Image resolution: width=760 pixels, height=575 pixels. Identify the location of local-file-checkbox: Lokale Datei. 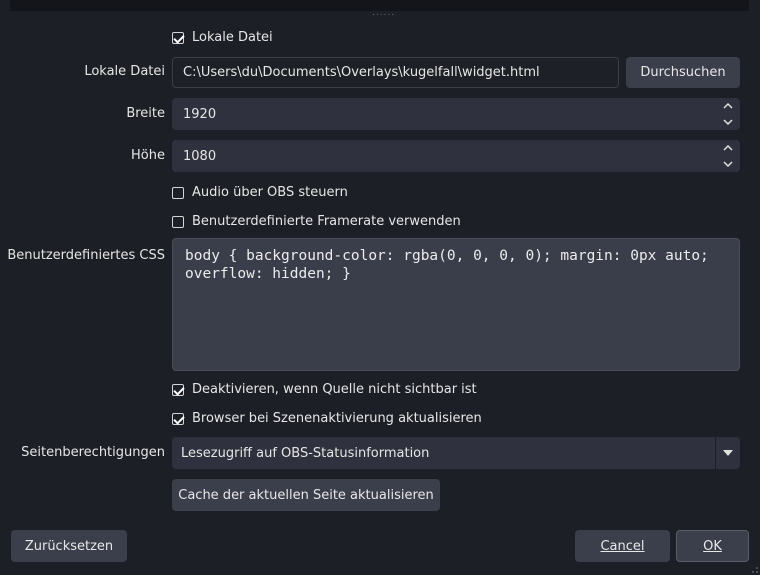
(222, 37).